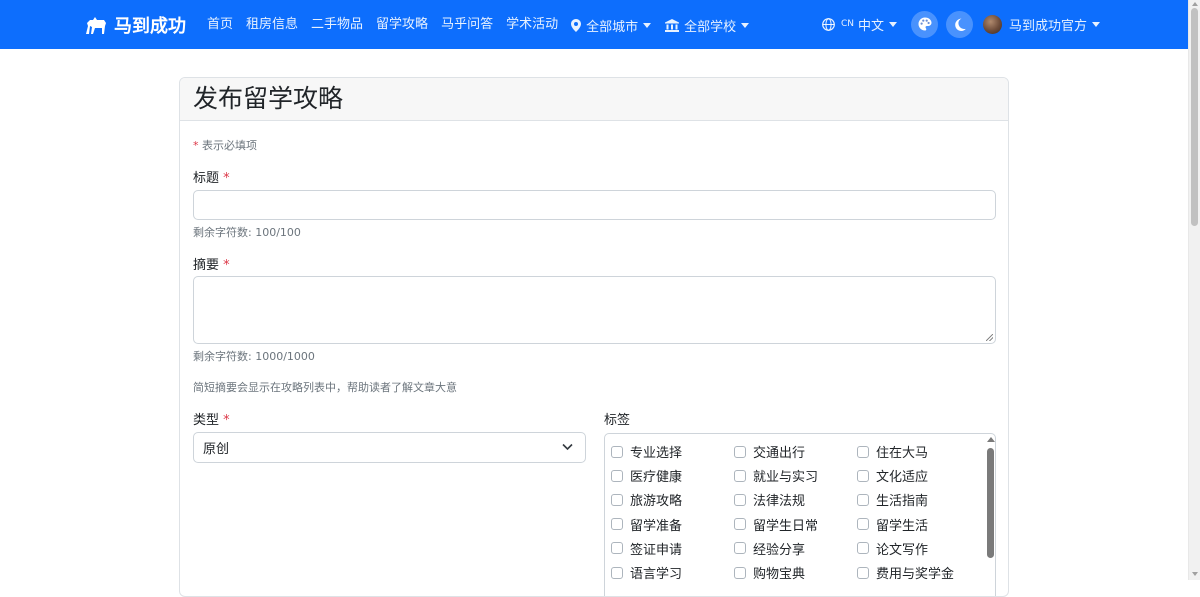 This screenshot has width=1200, height=597. I want to click on palette-icon, so click(925, 24).